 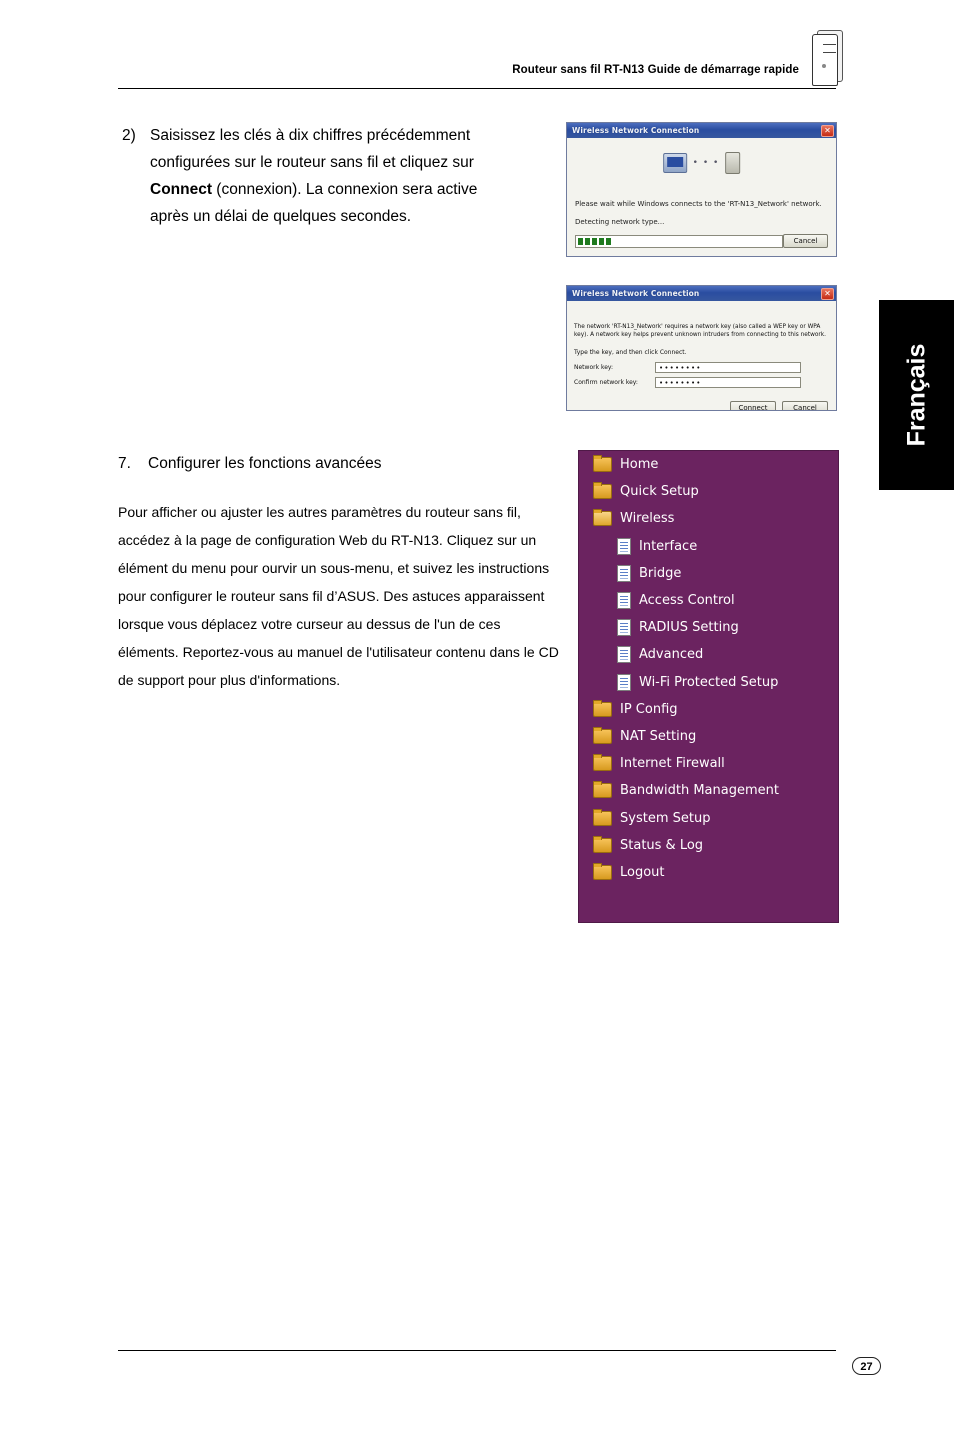 I want to click on menu-item-label: Home, so click(x=639, y=465).